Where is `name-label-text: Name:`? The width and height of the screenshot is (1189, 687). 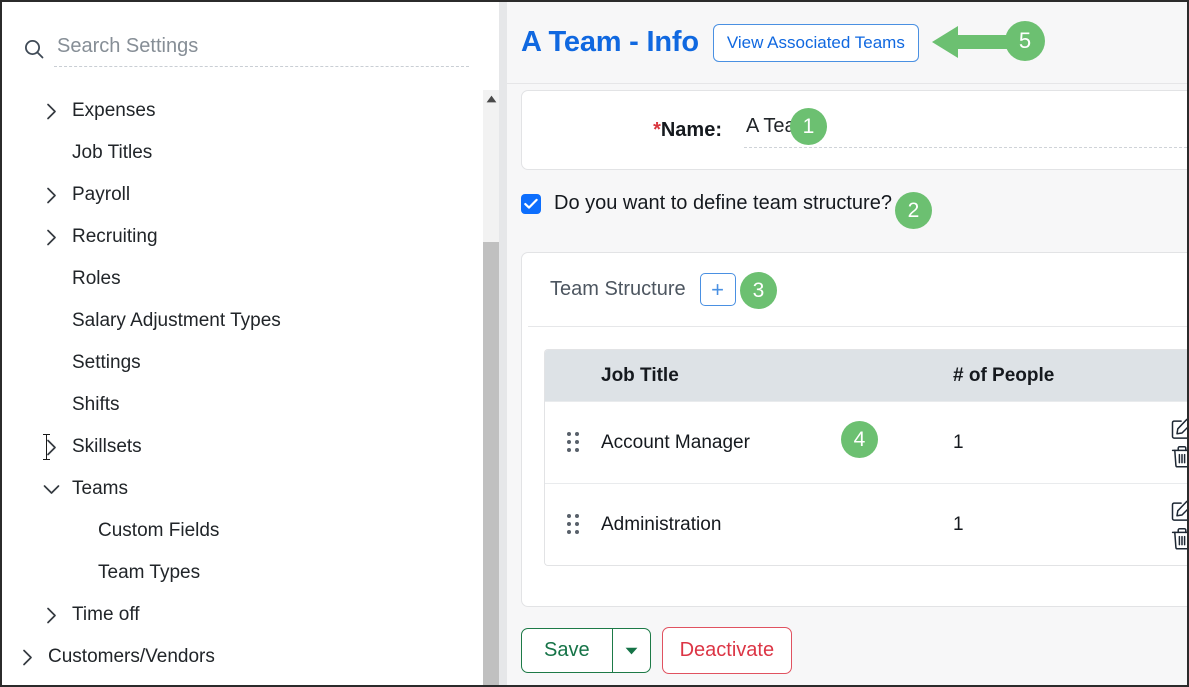 name-label-text: Name: is located at coordinates (691, 129).